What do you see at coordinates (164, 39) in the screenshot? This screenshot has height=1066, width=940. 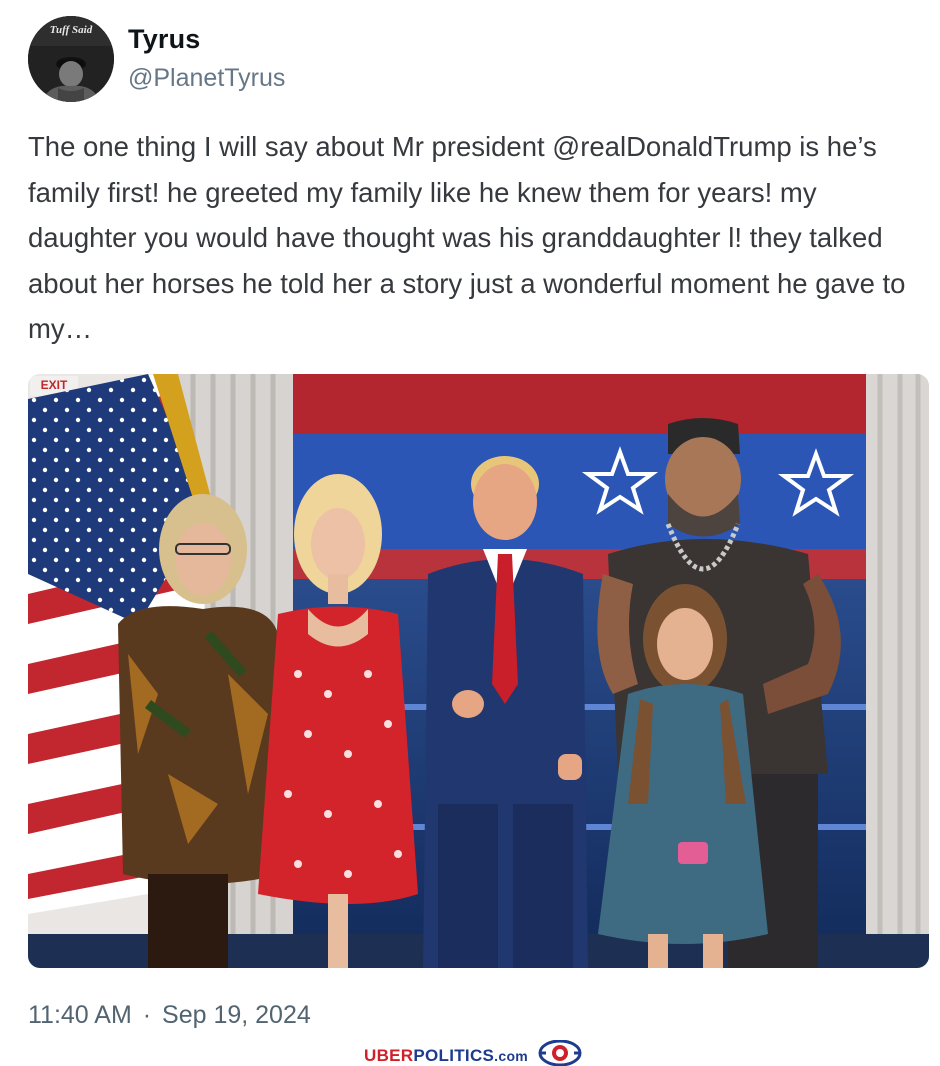 I see `display-name: Tyrus` at bounding box center [164, 39].